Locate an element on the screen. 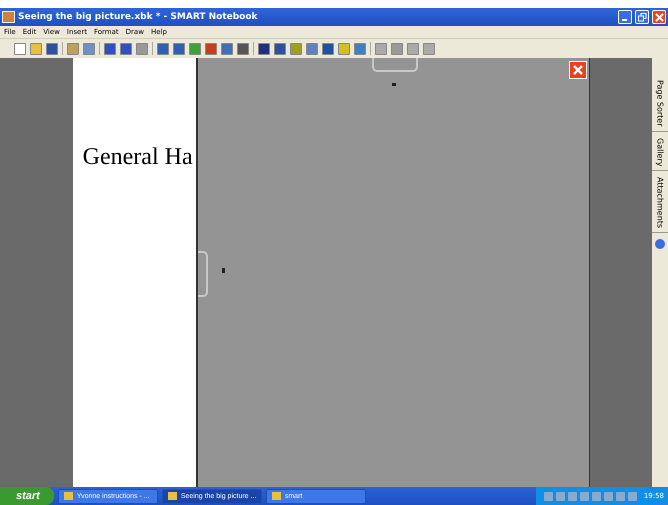  restore-icon is located at coordinates (642, 17).